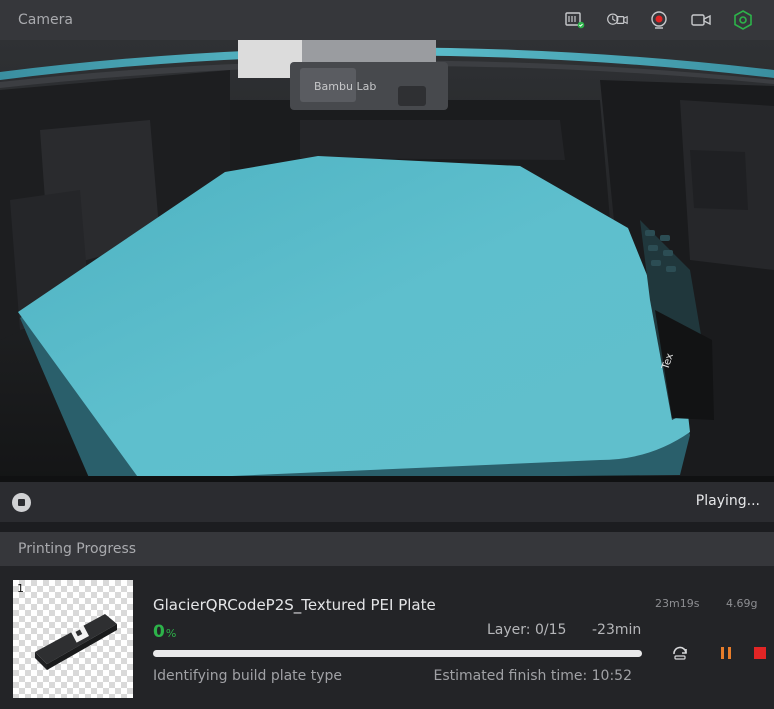 This screenshot has width=774, height=709. I want to click on section-divider, so click(387, 527).